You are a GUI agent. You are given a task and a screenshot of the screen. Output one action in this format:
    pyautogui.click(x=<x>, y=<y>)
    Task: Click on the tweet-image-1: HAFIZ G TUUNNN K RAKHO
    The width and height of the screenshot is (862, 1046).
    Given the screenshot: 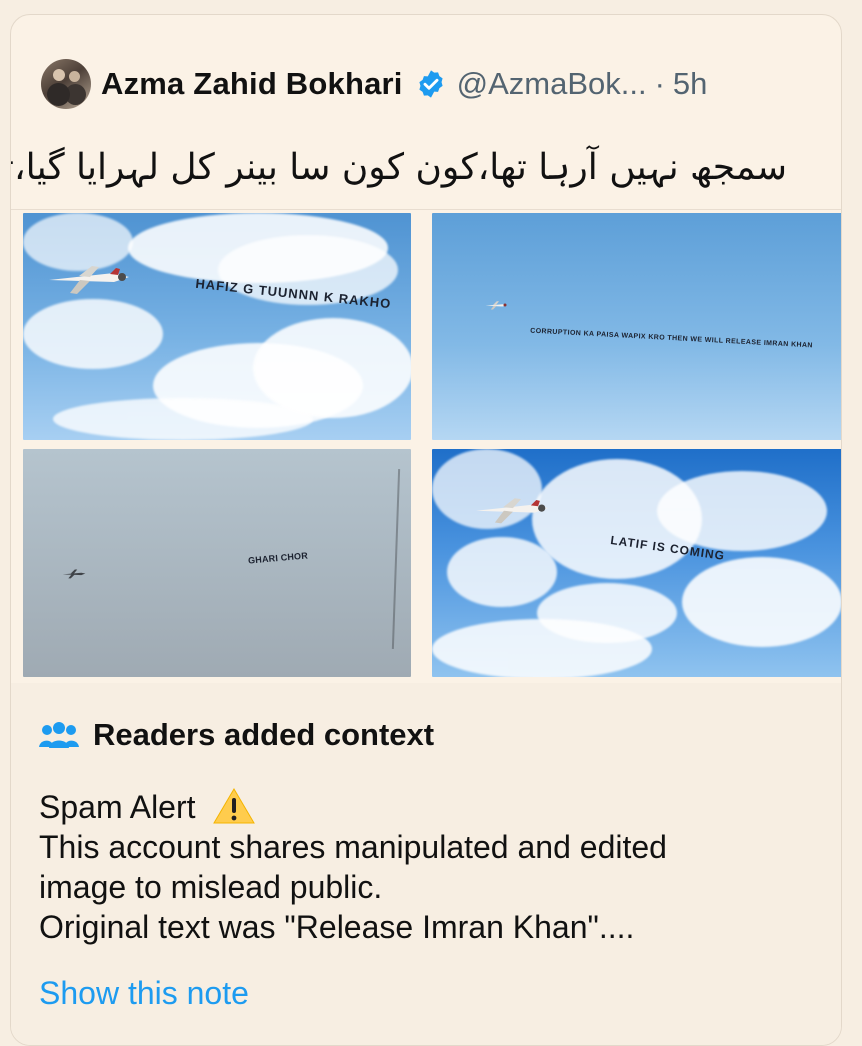 What is the action you would take?
    pyautogui.click(x=217, y=326)
    